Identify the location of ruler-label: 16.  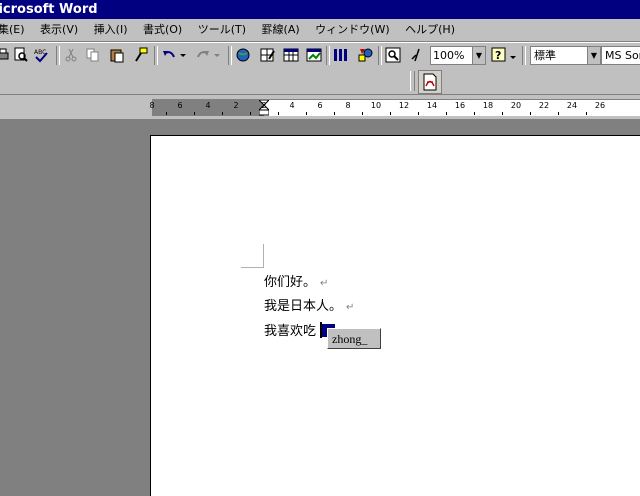
(460, 105).